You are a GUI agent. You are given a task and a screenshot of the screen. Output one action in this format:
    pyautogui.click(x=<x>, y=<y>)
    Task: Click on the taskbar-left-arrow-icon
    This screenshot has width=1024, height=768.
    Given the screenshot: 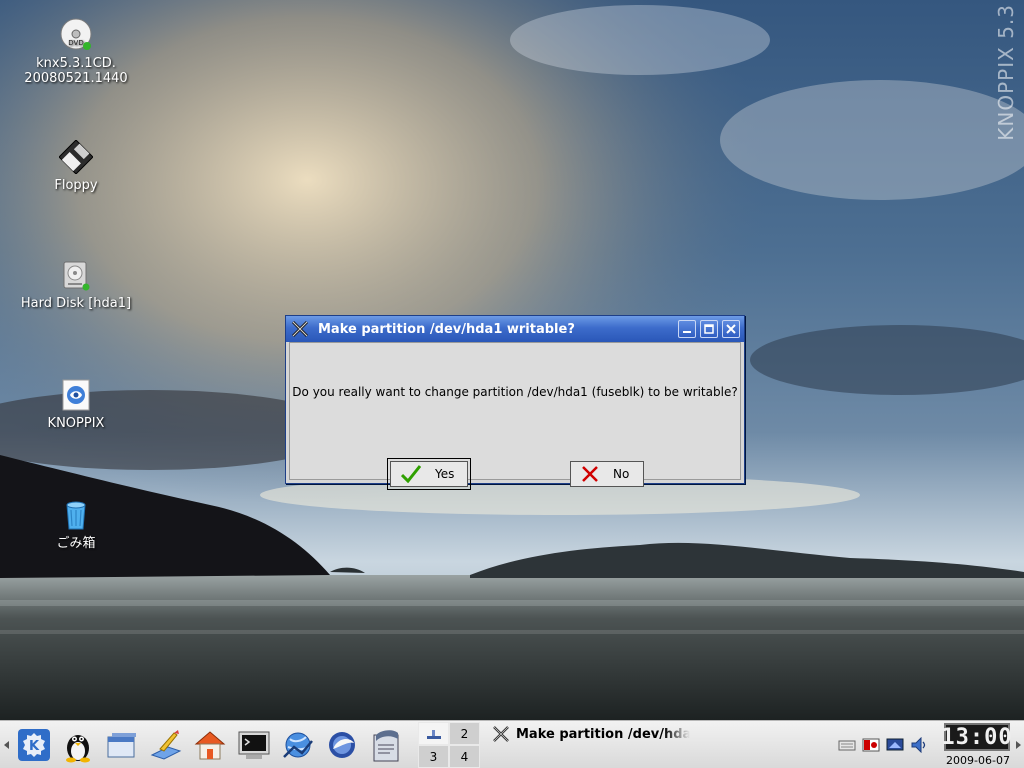 What is the action you would take?
    pyautogui.click(x=7, y=745)
    